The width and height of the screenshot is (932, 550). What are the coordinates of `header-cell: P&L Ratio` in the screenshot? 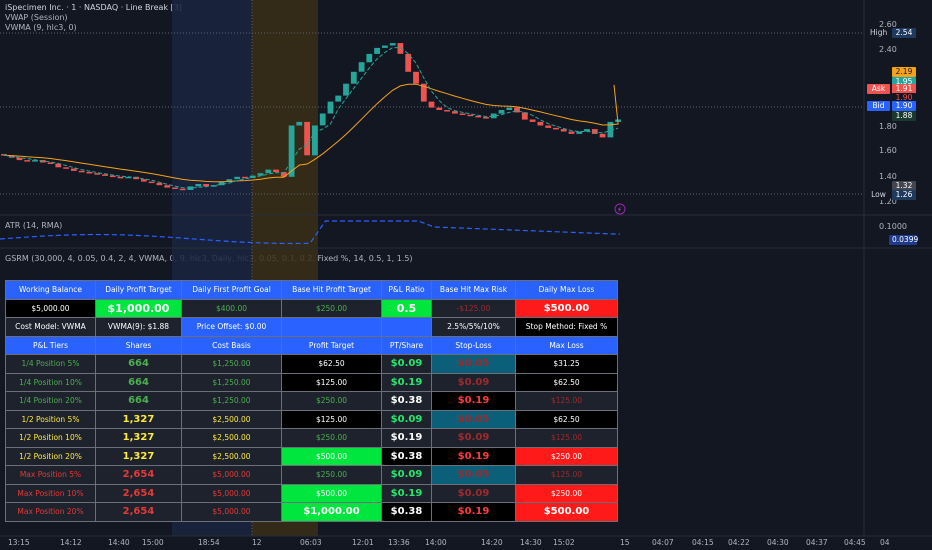 It's located at (406, 290).